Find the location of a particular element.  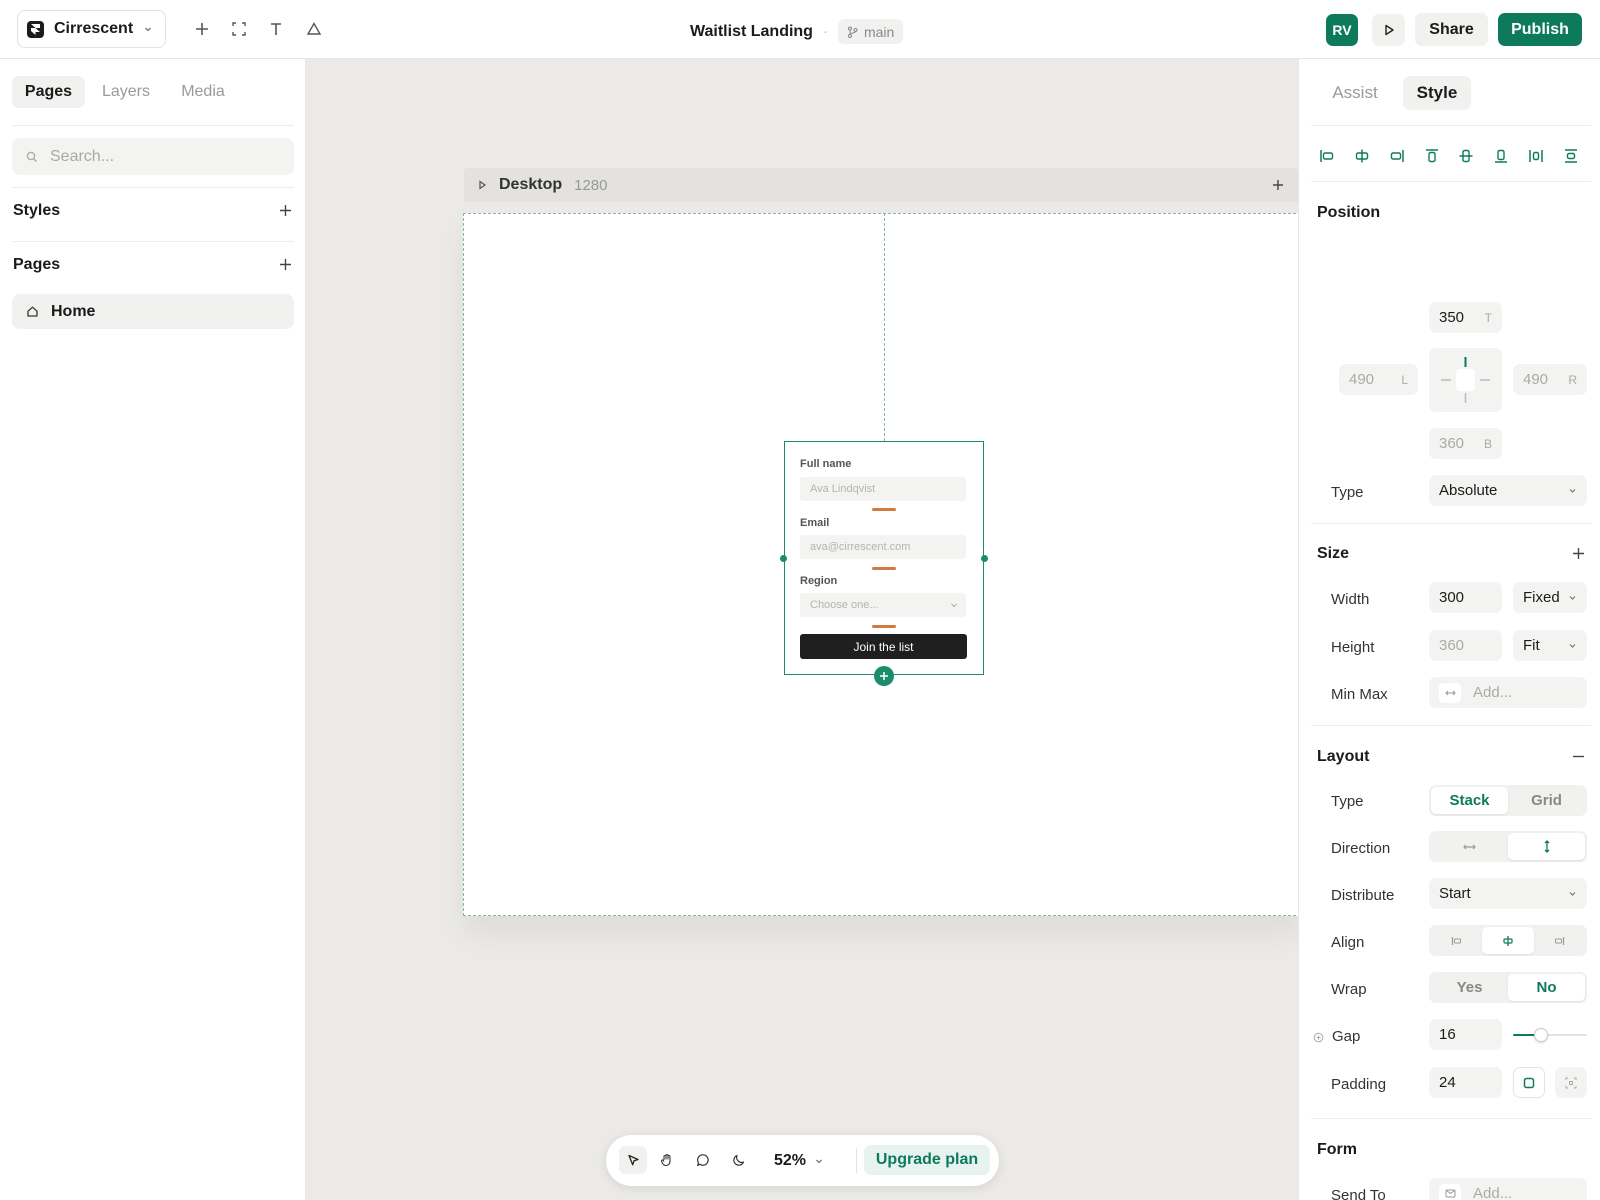

align-top-icon is located at coordinates (1432, 156).